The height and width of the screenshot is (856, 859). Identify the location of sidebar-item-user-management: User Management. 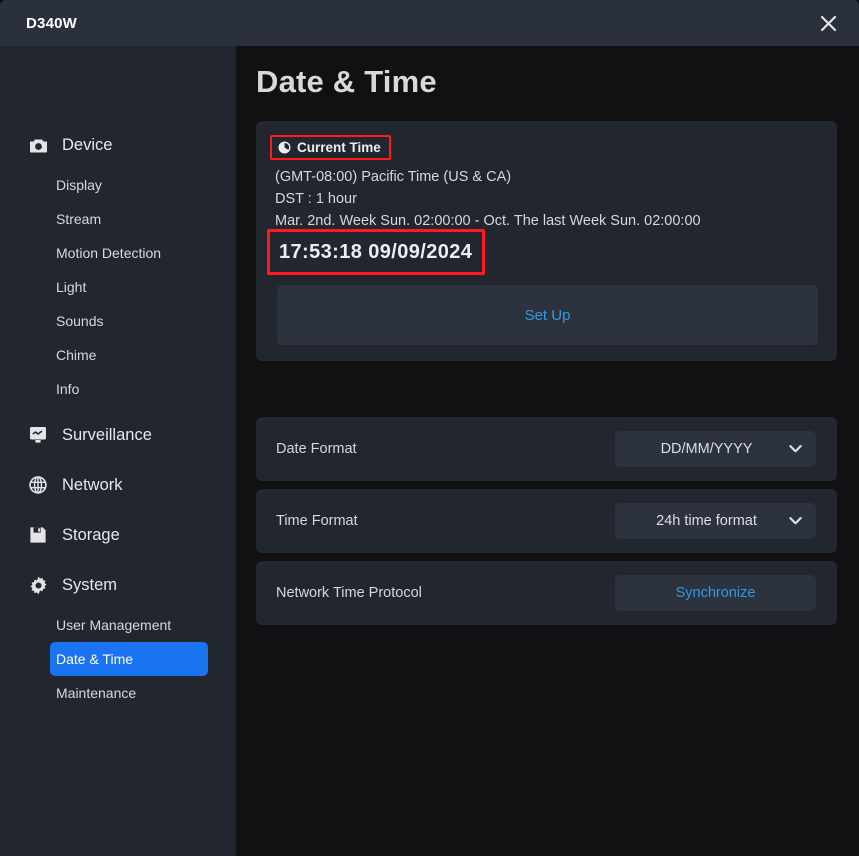
(129, 625).